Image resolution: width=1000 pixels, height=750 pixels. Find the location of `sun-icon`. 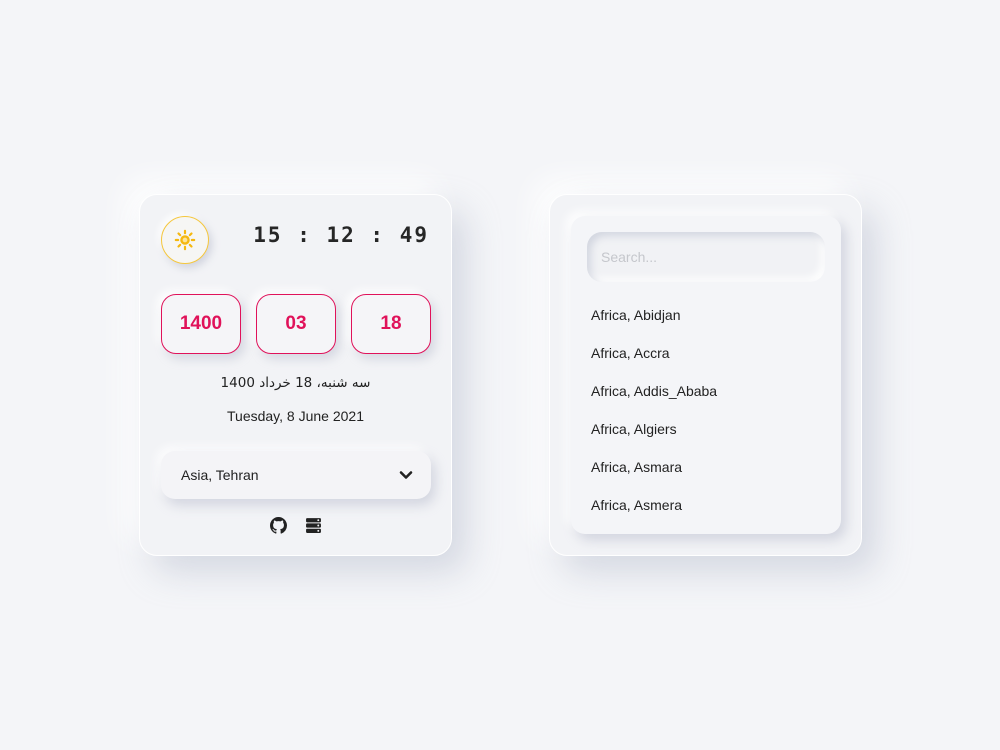

sun-icon is located at coordinates (185, 240).